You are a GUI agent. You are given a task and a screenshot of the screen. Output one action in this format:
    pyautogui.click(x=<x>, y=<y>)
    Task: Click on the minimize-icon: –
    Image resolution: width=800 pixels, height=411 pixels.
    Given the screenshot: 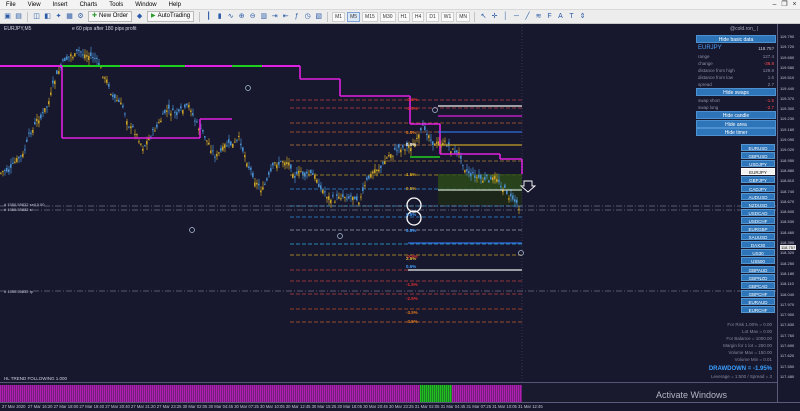 What is the action you would take?
    pyautogui.click(x=774, y=4)
    